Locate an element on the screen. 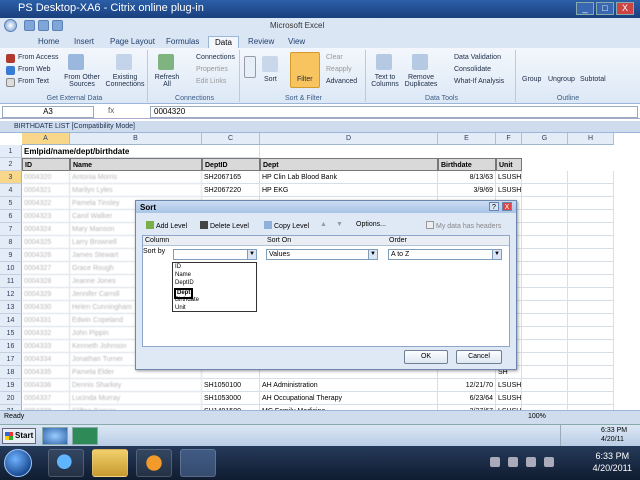 Image resolution: width=640 pixels, height=480 pixels. move-up-icon: ▲ is located at coordinates (323, 224).